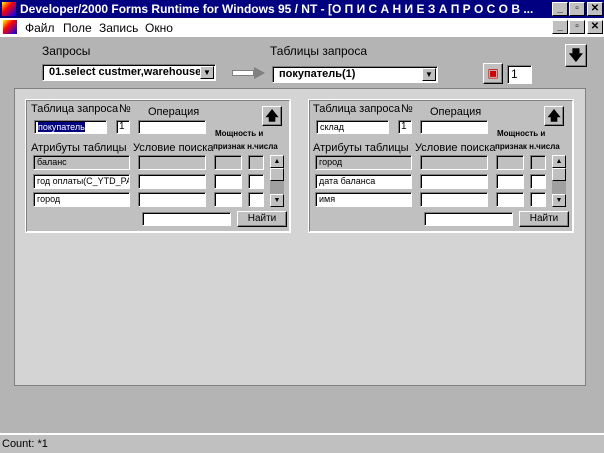  I want to click on app-icon, so click(9, 9).